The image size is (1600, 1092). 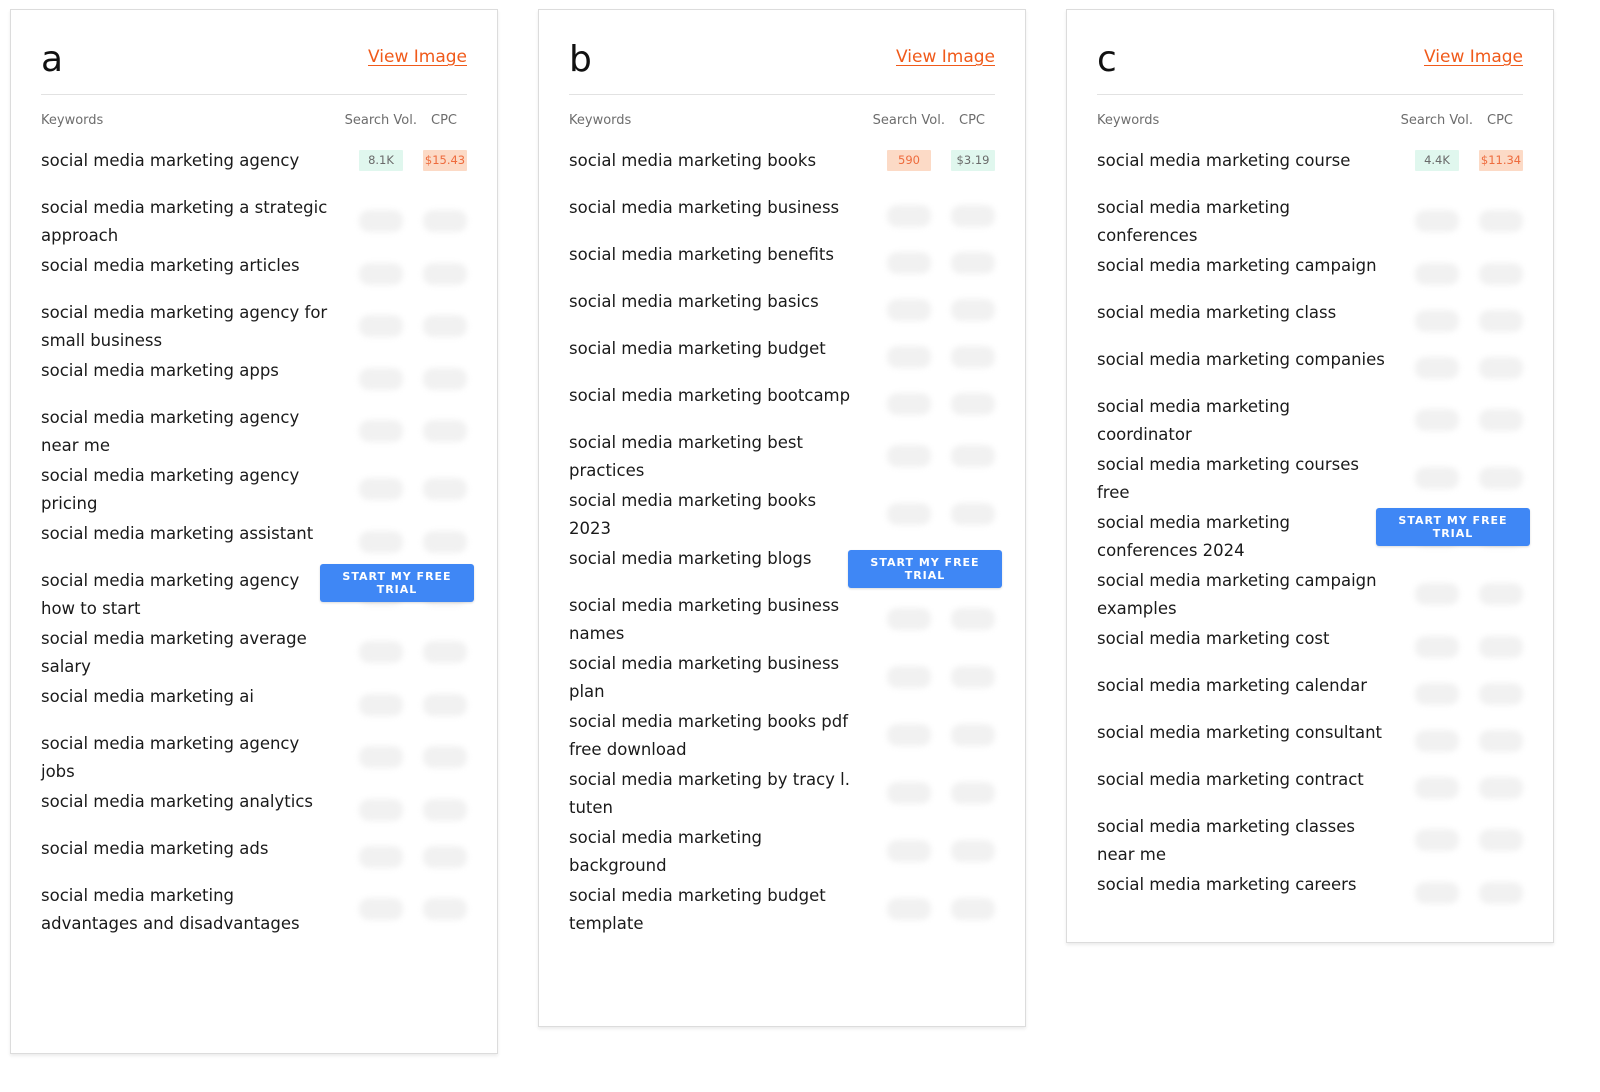 I want to click on keyword-row: social media marketing course 4.4K $11.34, so click(x=1310, y=168).